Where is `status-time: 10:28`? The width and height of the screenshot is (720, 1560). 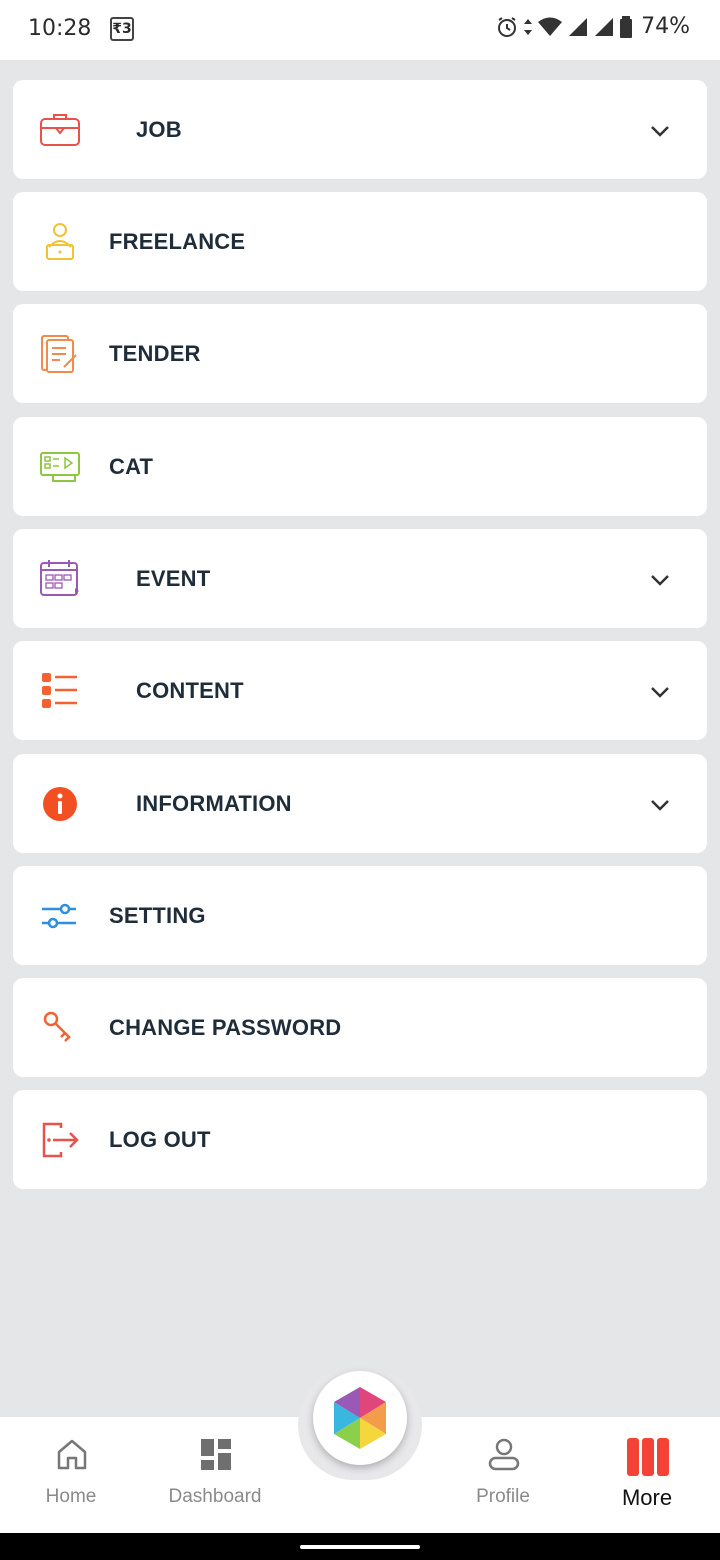
status-time: 10:28 is located at coordinates (60, 28).